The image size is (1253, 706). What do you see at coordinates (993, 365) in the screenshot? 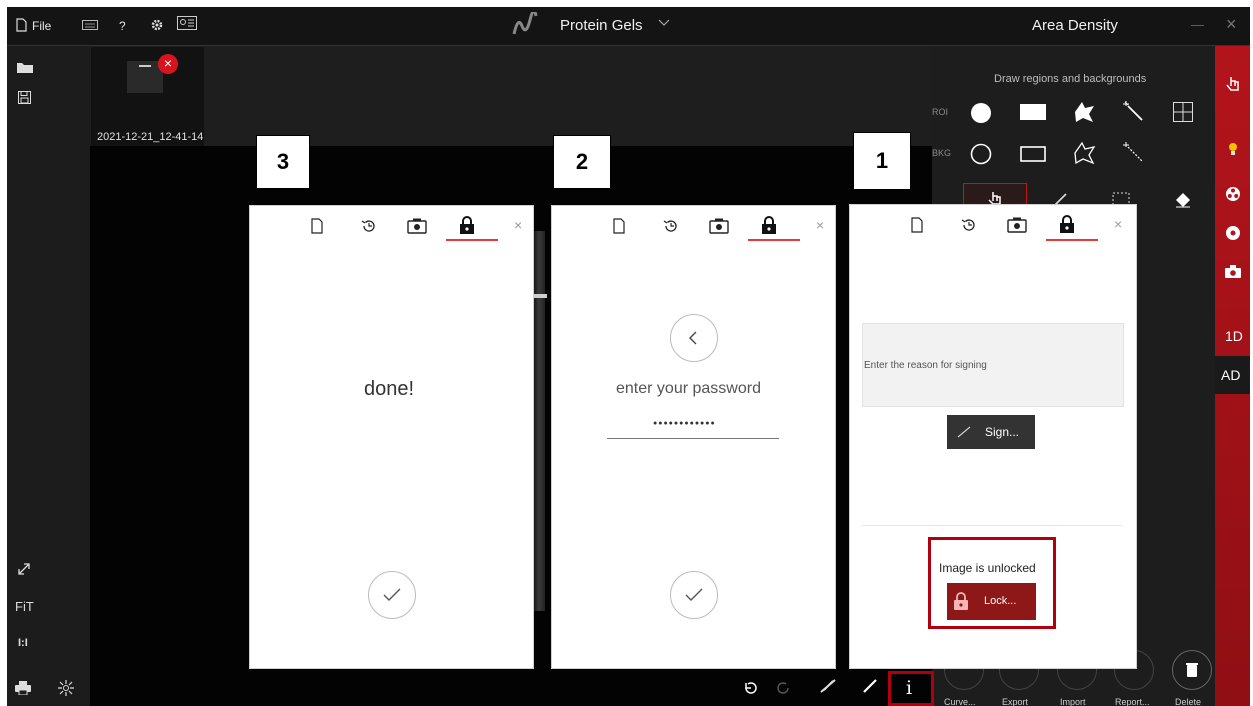
I see `reason-input: Enter the reason for signing` at bounding box center [993, 365].